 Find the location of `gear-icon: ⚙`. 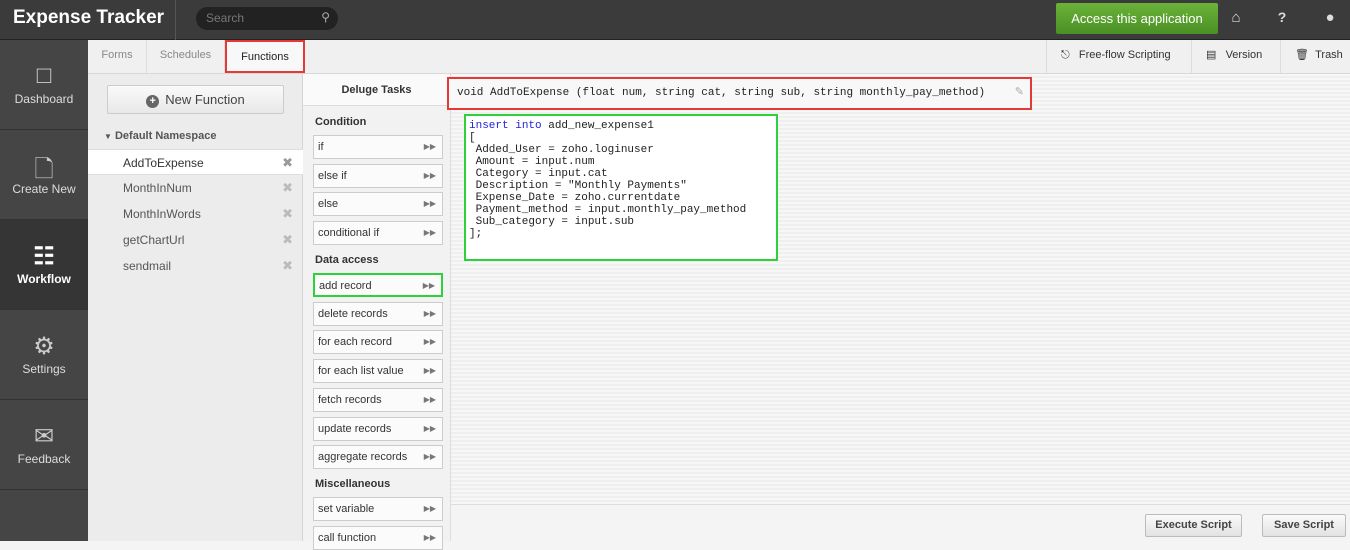

gear-icon: ⚙ is located at coordinates (44, 346).